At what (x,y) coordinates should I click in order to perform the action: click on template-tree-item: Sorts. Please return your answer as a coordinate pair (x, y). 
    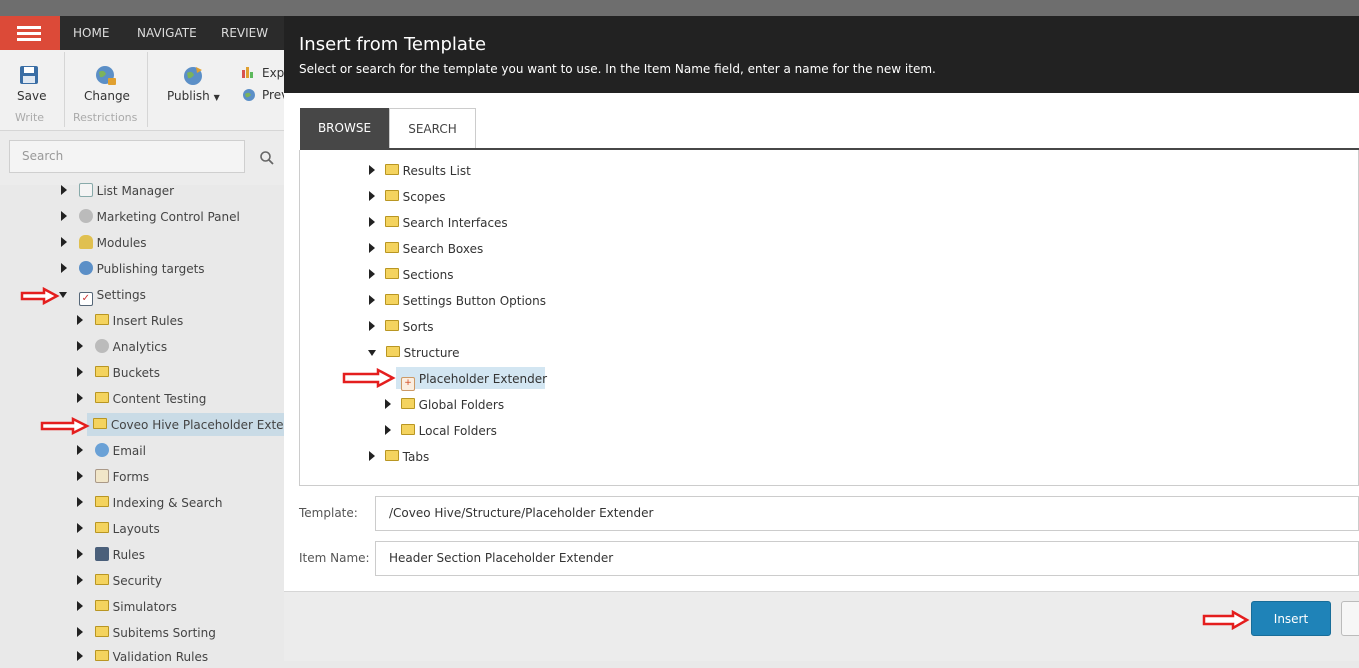
    Looking at the image, I should click on (401, 327).